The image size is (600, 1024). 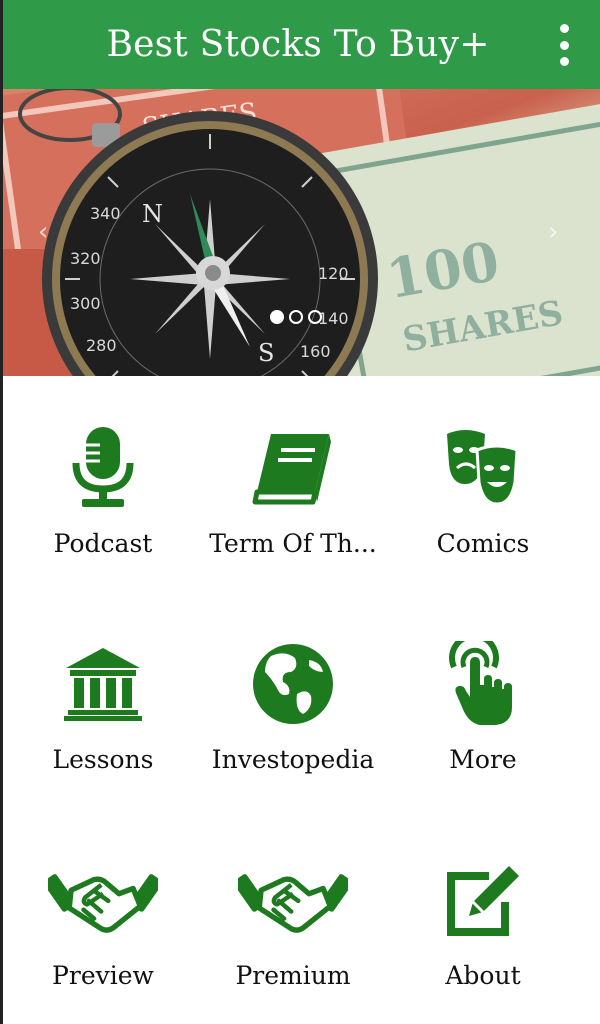 I want to click on menu-item-label: Podcast, so click(x=103, y=543).